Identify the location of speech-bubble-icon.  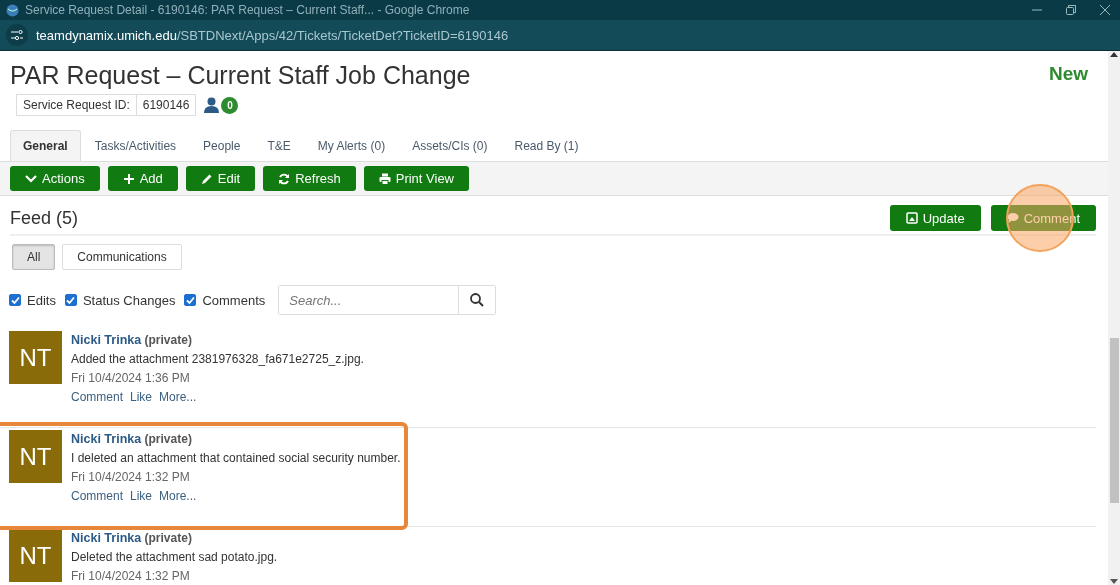
(1012, 218).